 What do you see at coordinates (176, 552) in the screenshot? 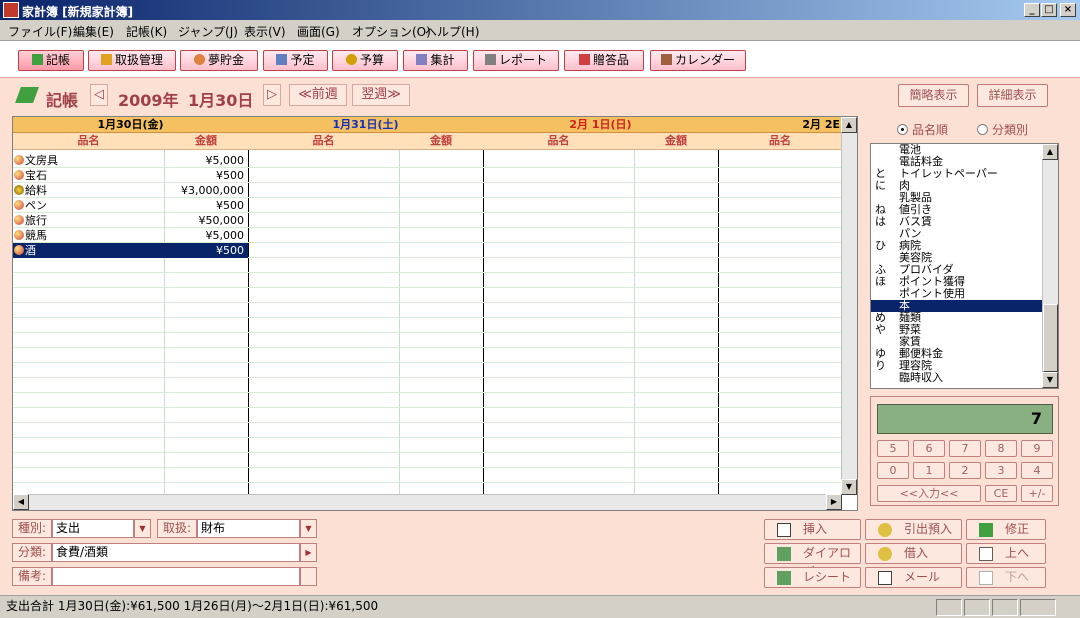
I see `category-field: 食費/酒類` at bounding box center [176, 552].